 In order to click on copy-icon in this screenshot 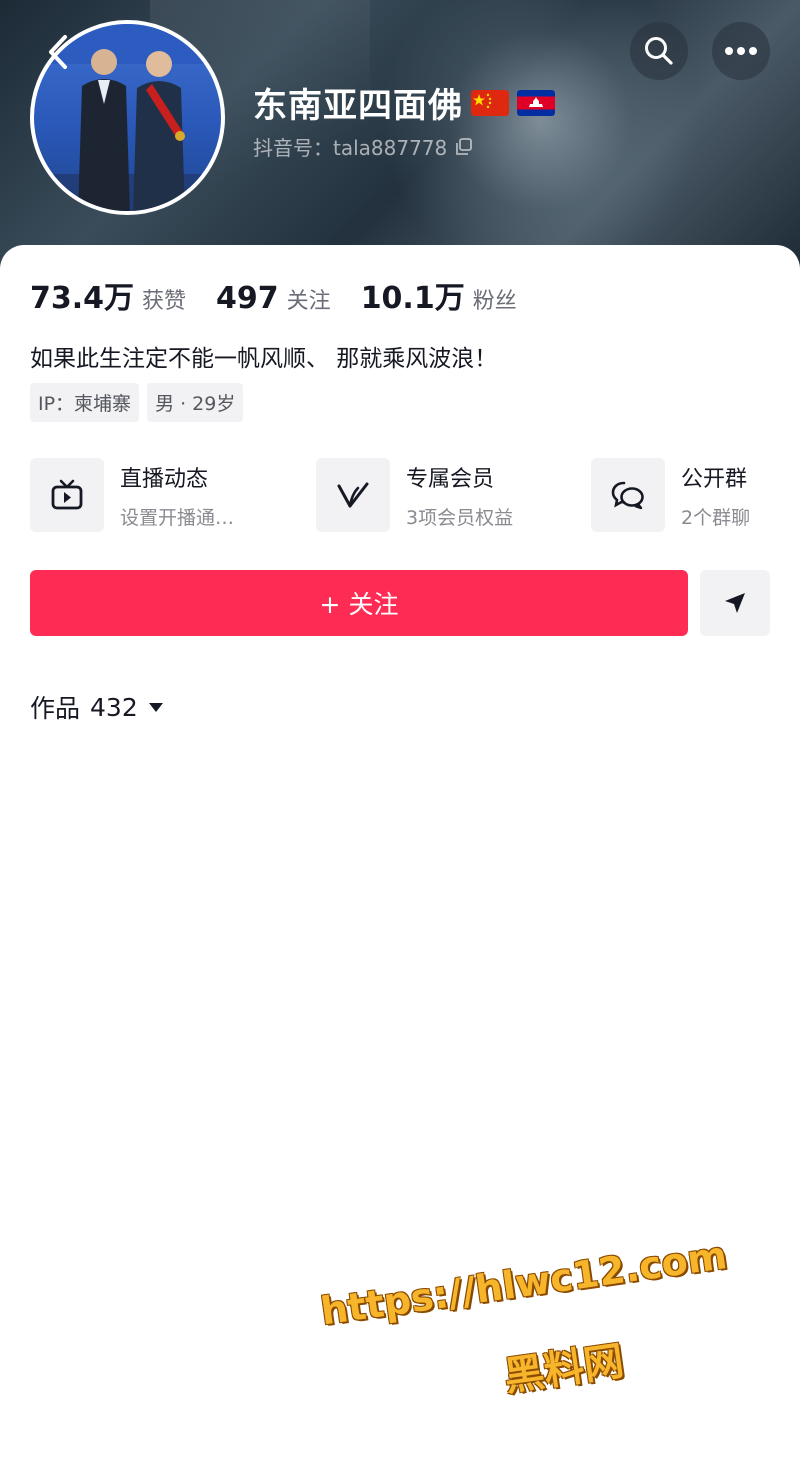, I will do `click(464, 146)`.